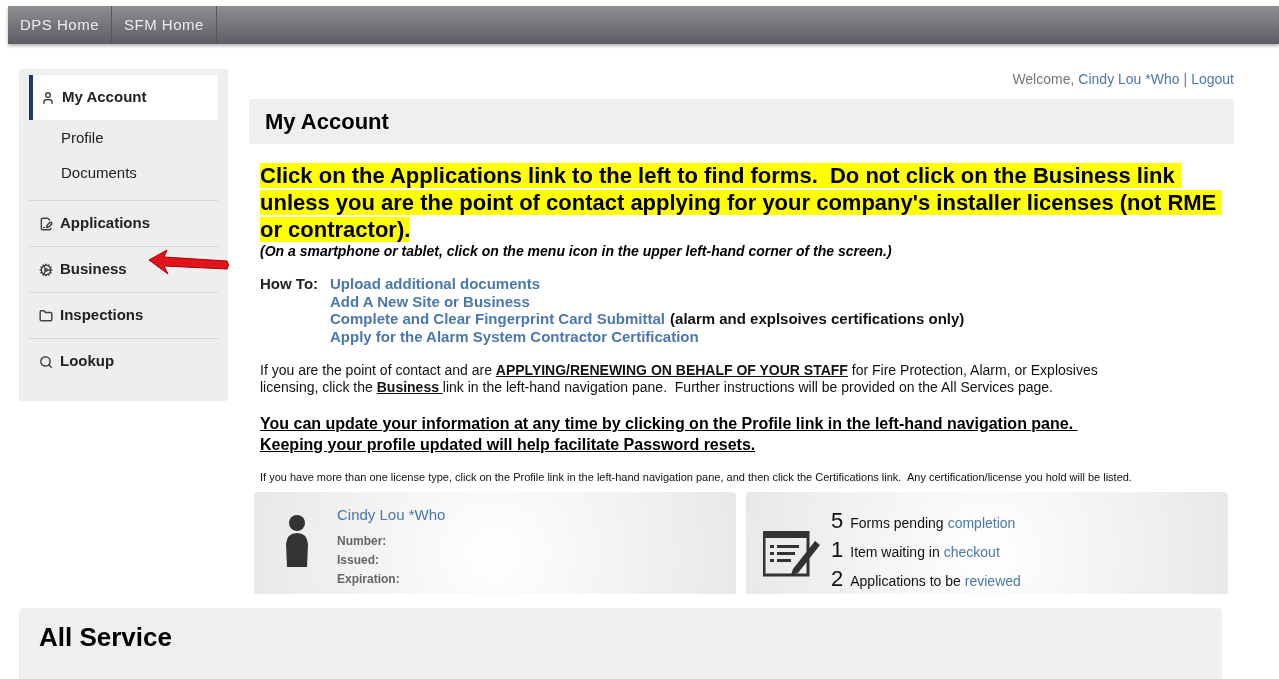 This screenshot has width=1279, height=679. What do you see at coordinates (696, 477) in the screenshot?
I see `license-note: If you have more than one license type, click on the Profile link in the left-hand navigation pane, and then click the Certifications link. Any certification/license you hold will be listed.` at bounding box center [696, 477].